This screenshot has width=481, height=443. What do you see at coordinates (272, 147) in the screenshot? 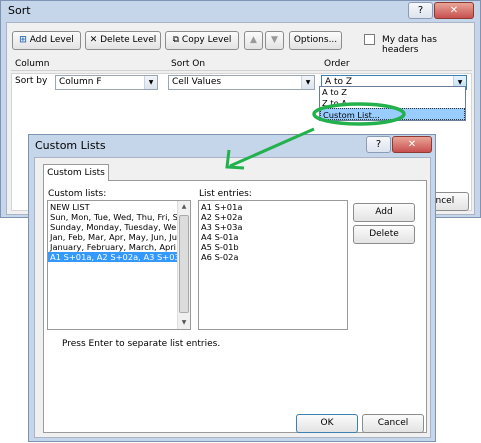
I see `arrow-line` at bounding box center [272, 147].